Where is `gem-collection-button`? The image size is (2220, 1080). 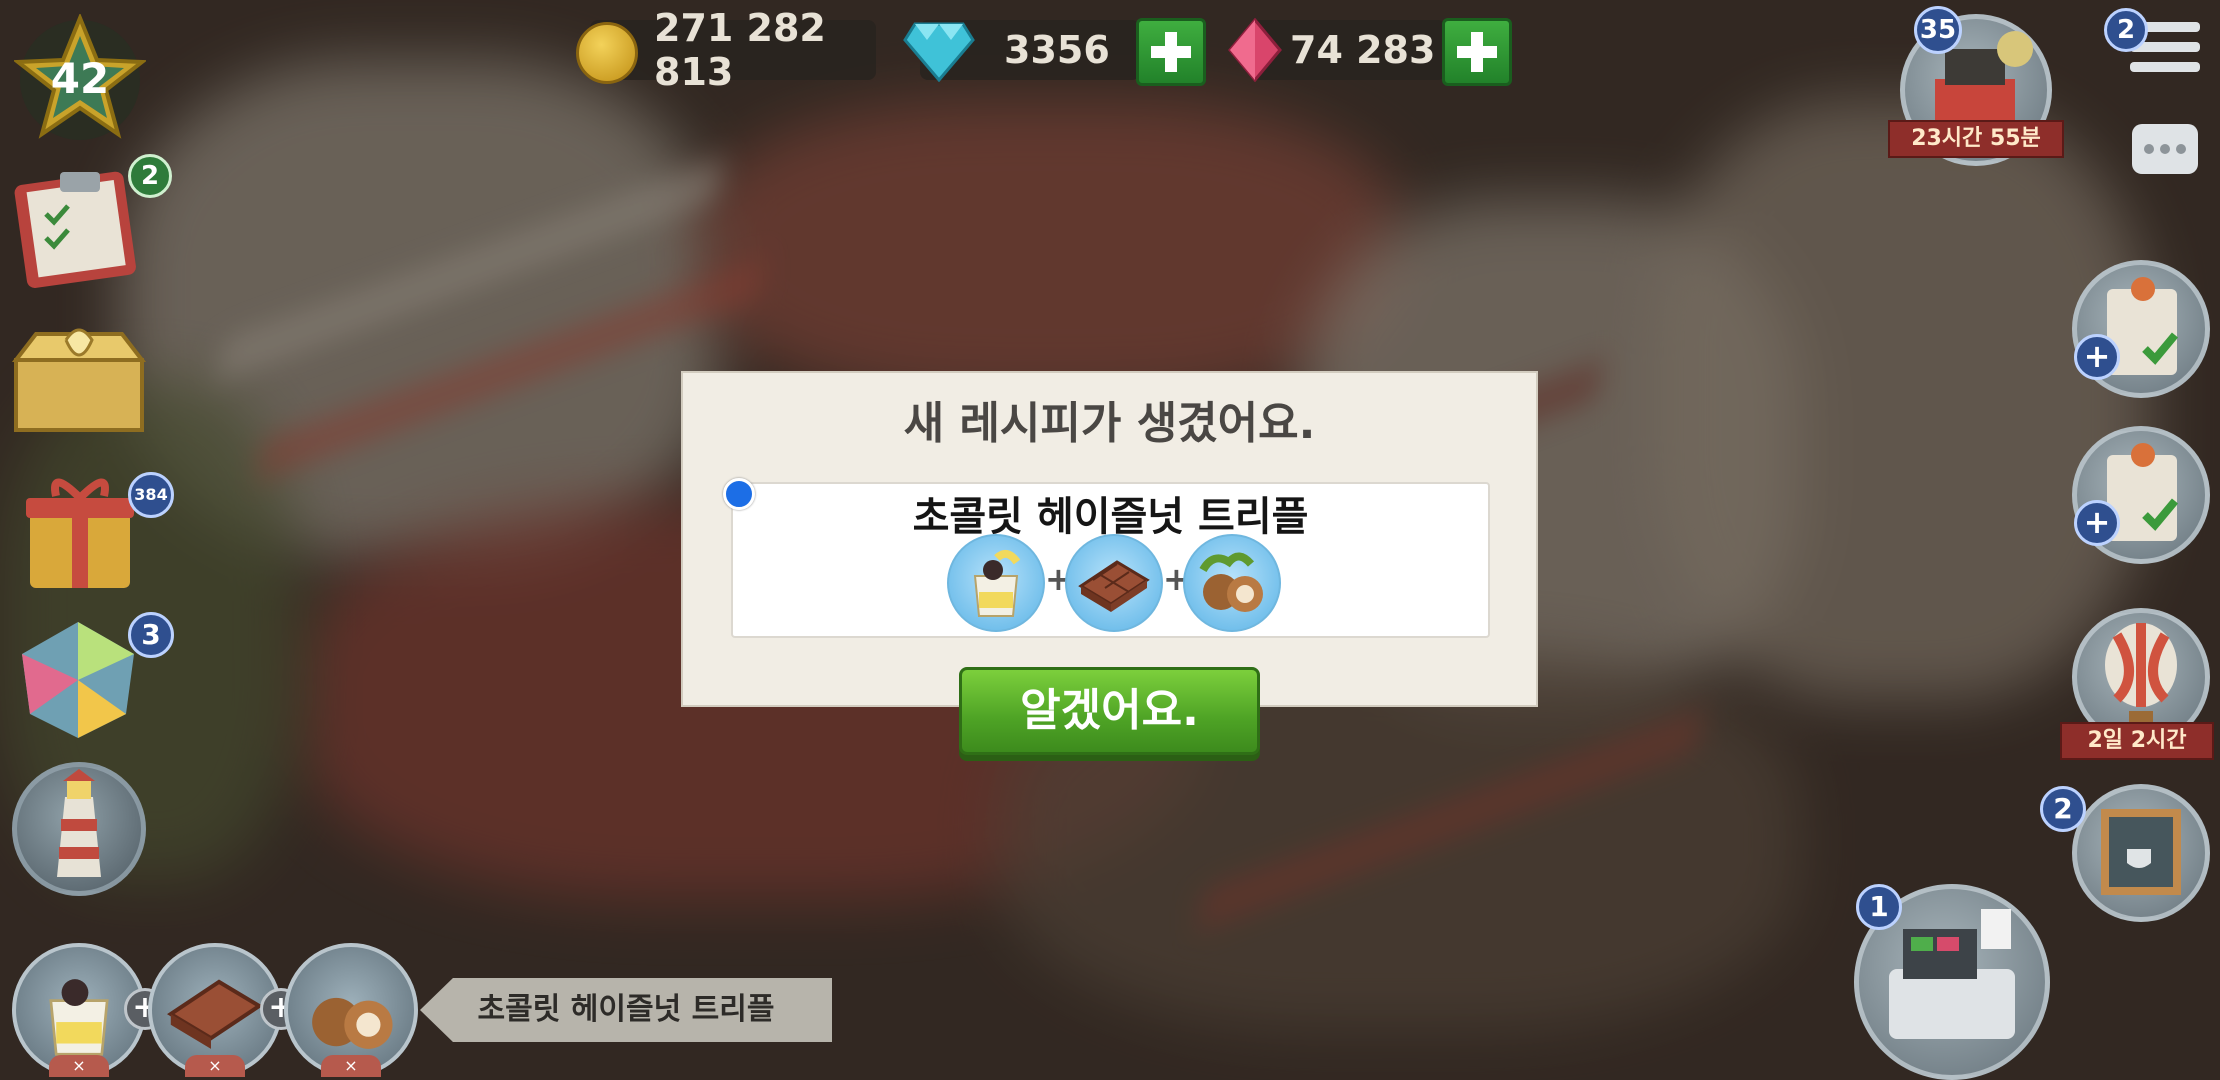
gem-collection-button is located at coordinates (78, 680).